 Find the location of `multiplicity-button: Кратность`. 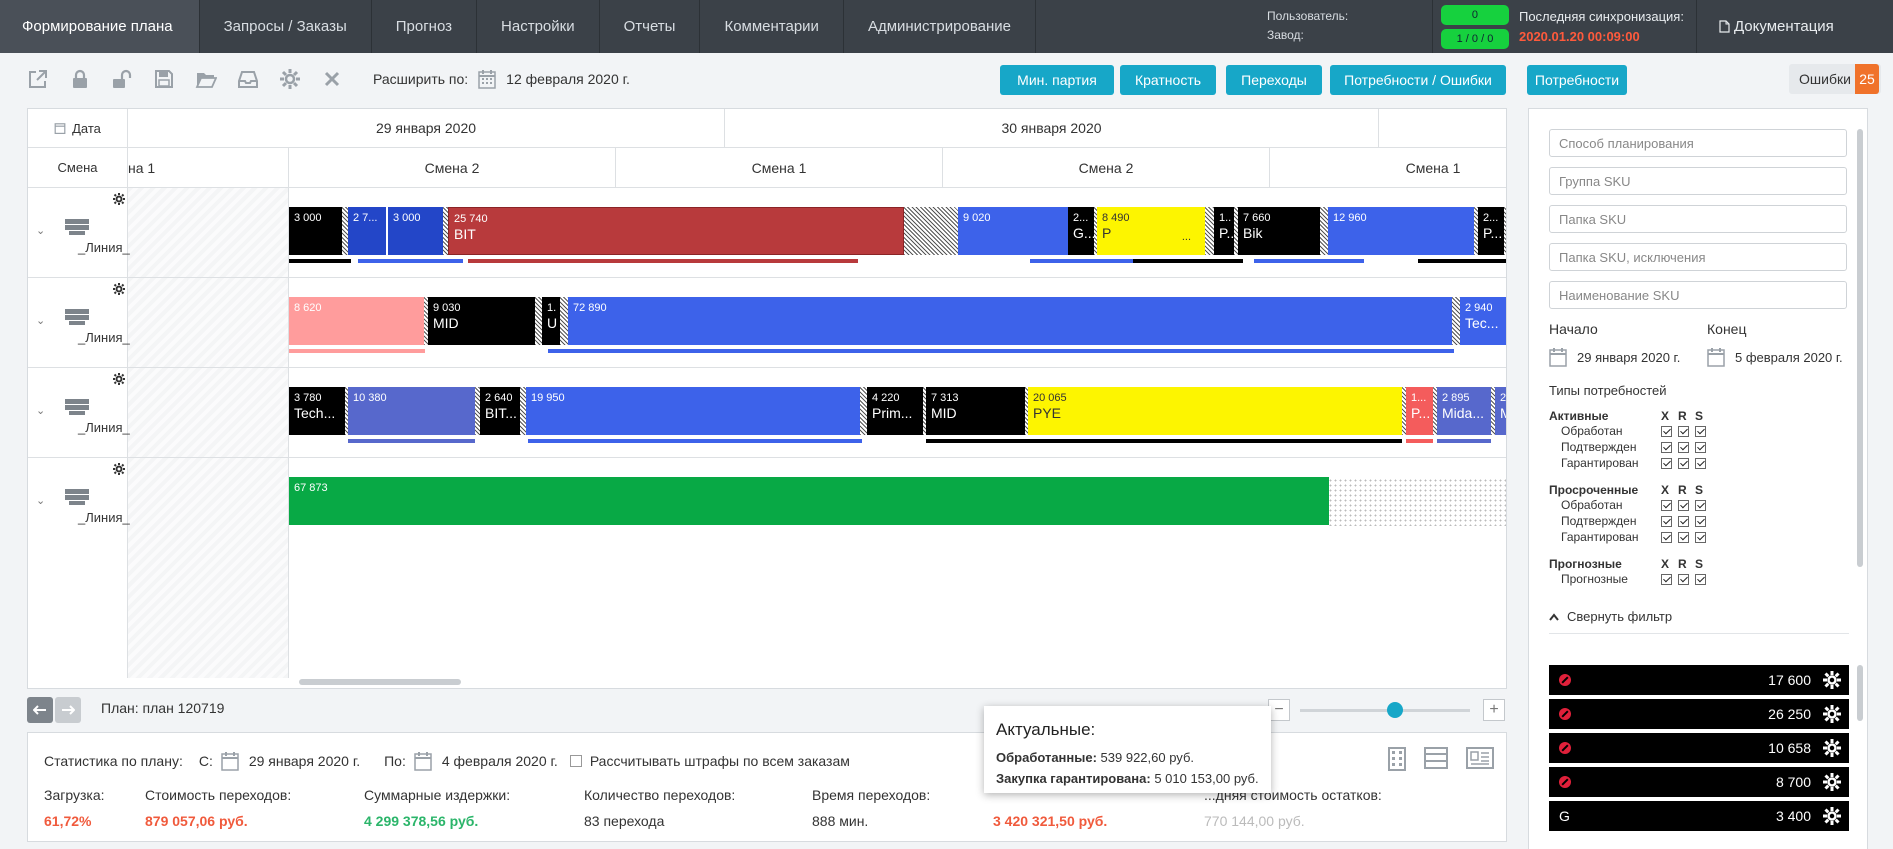

multiplicity-button: Кратность is located at coordinates (1168, 80).